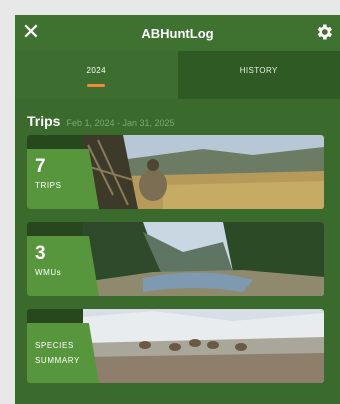 This screenshot has width=340, height=404. I want to click on trips-count: 7, so click(40, 166).